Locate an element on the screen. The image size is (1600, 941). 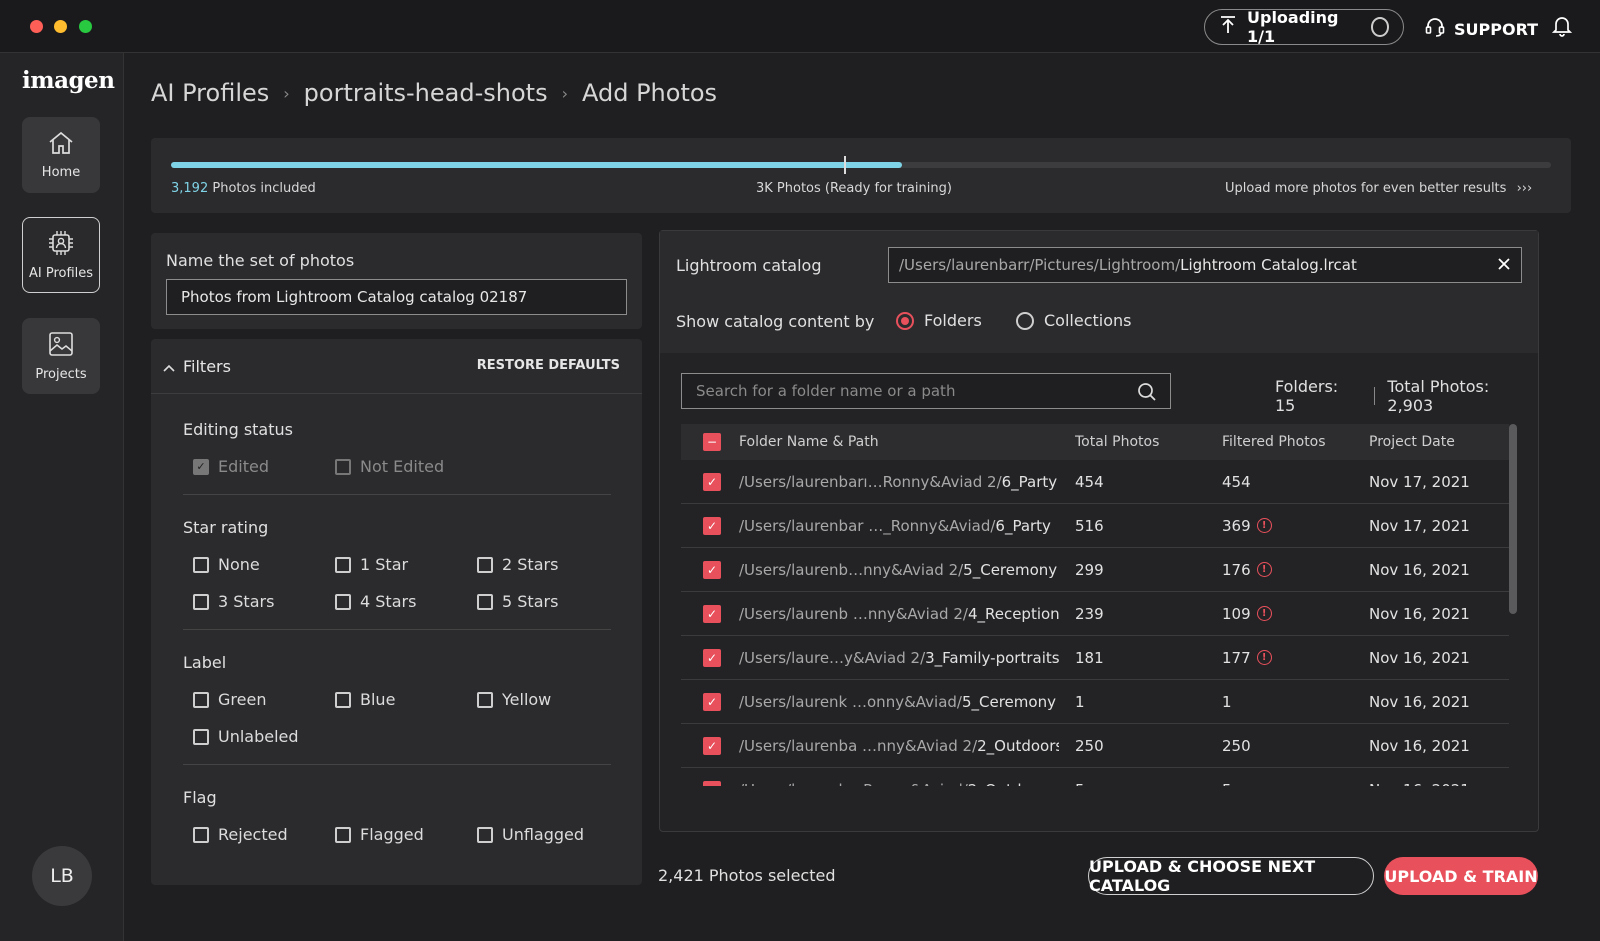
show-by-label: Show catalog content by is located at coordinates (775, 321).